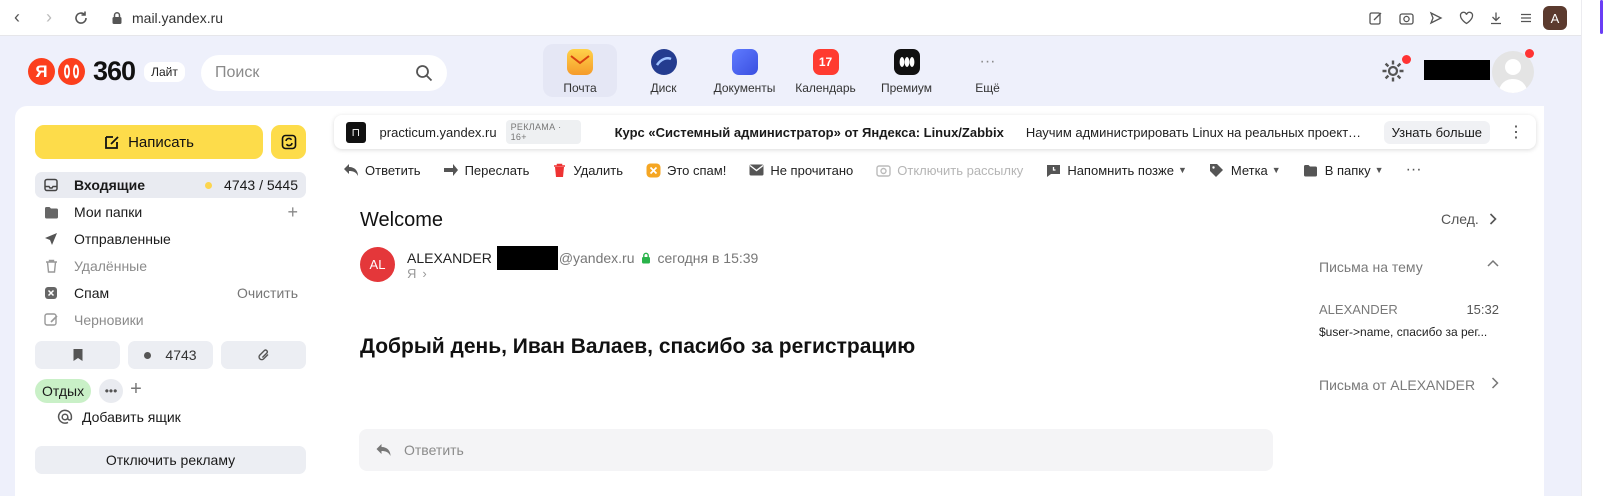 The image size is (1619, 496). Describe the element at coordinates (51, 185) in the screenshot. I see `inbox-icon` at that location.